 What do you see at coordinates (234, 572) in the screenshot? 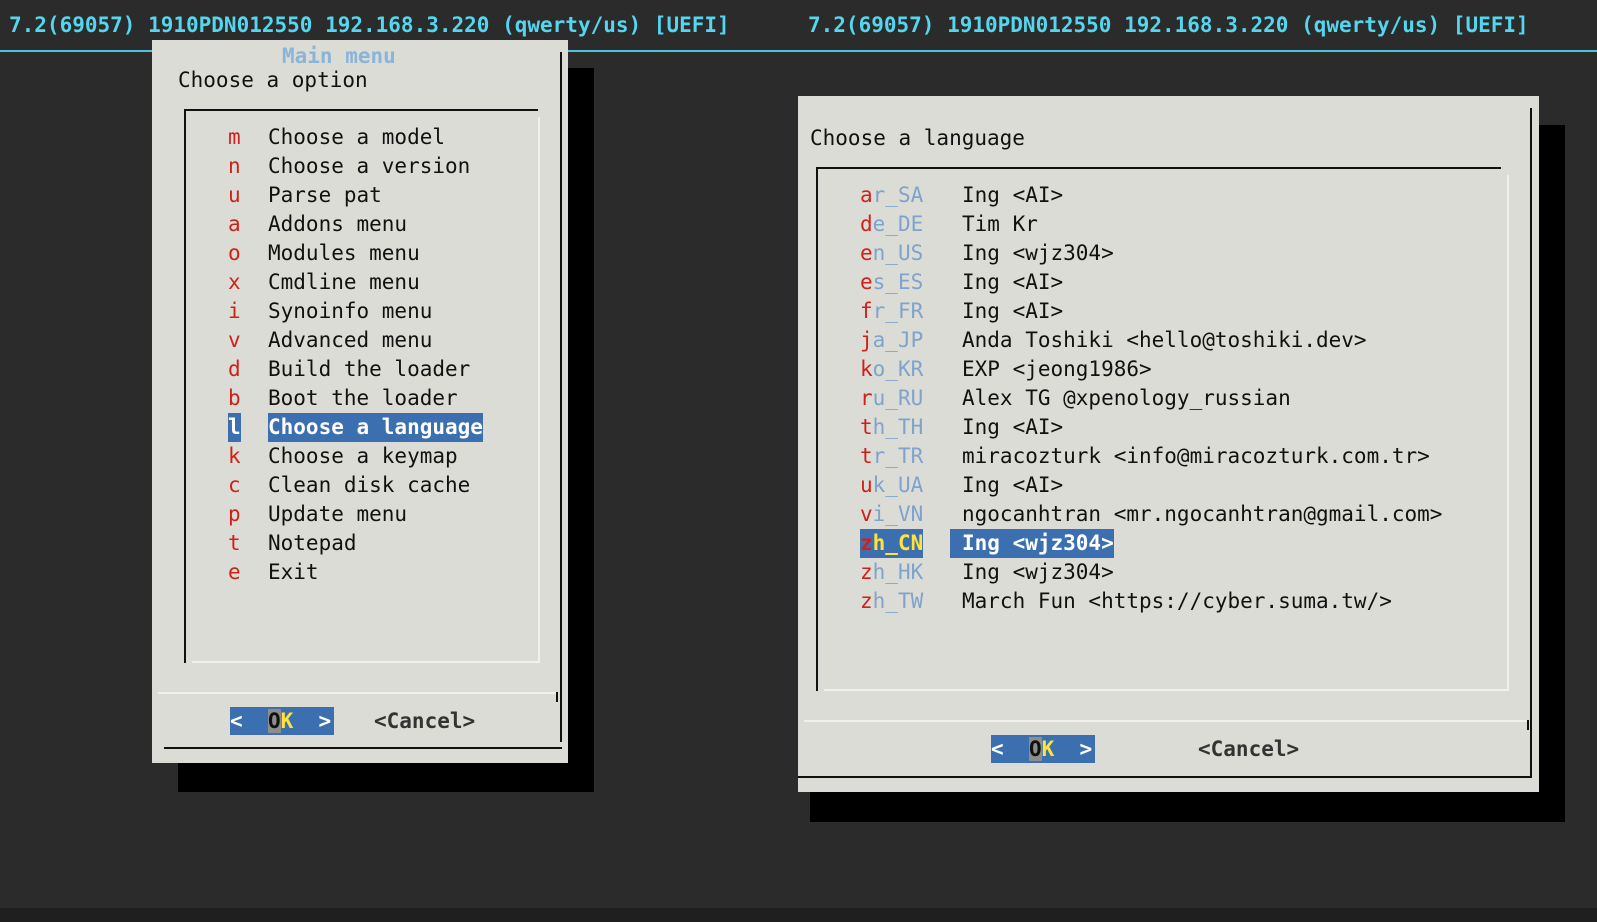
I see `menu-hotkey: e` at bounding box center [234, 572].